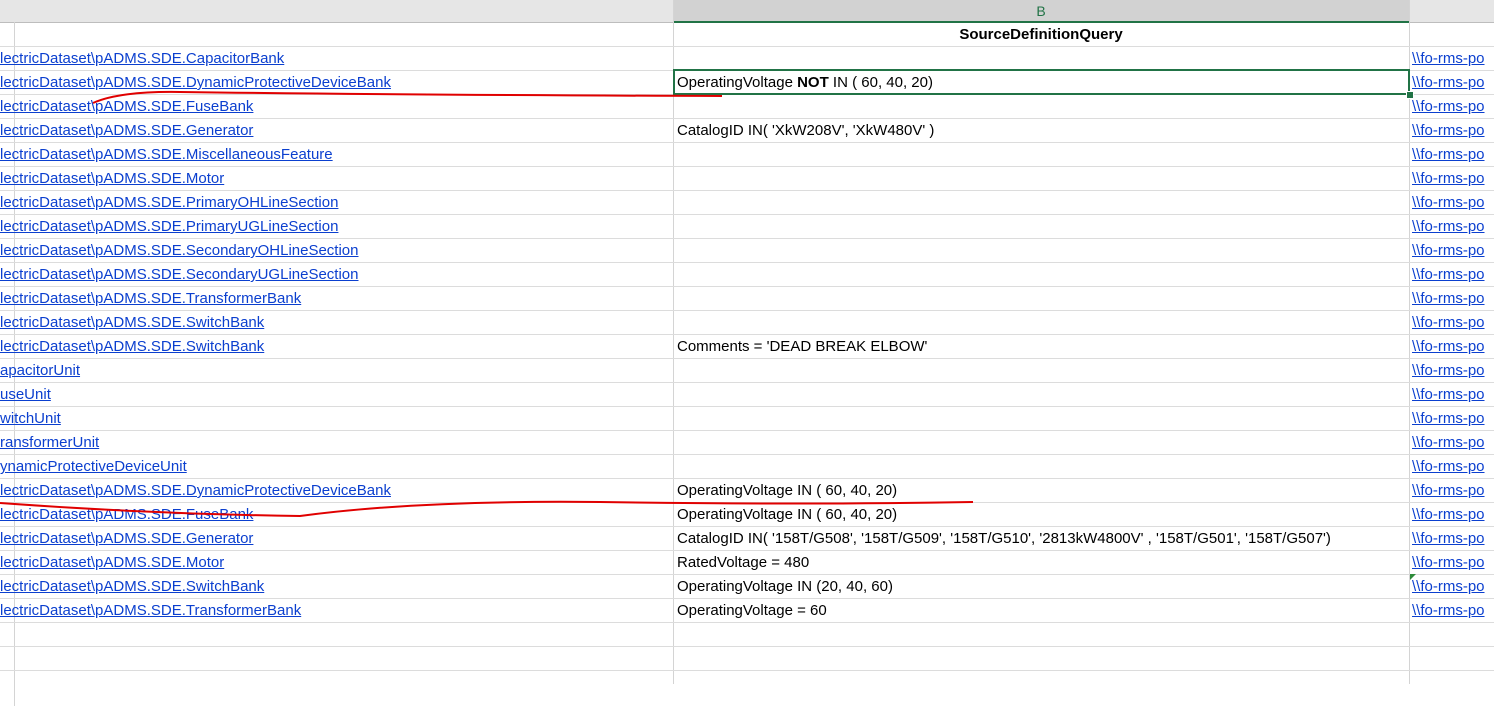 The width and height of the screenshot is (1494, 706). What do you see at coordinates (142, 58) in the screenshot?
I see `path-link: lectricDataset\pADMS.SDE.CapacitorBank` at bounding box center [142, 58].